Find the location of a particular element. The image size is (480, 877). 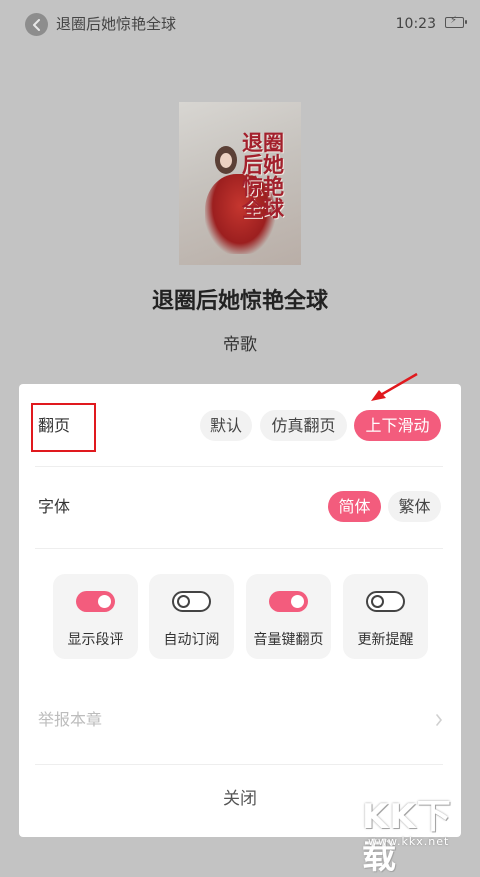

page-turn-option-simulation: 仿真翻页 is located at coordinates (303, 425).